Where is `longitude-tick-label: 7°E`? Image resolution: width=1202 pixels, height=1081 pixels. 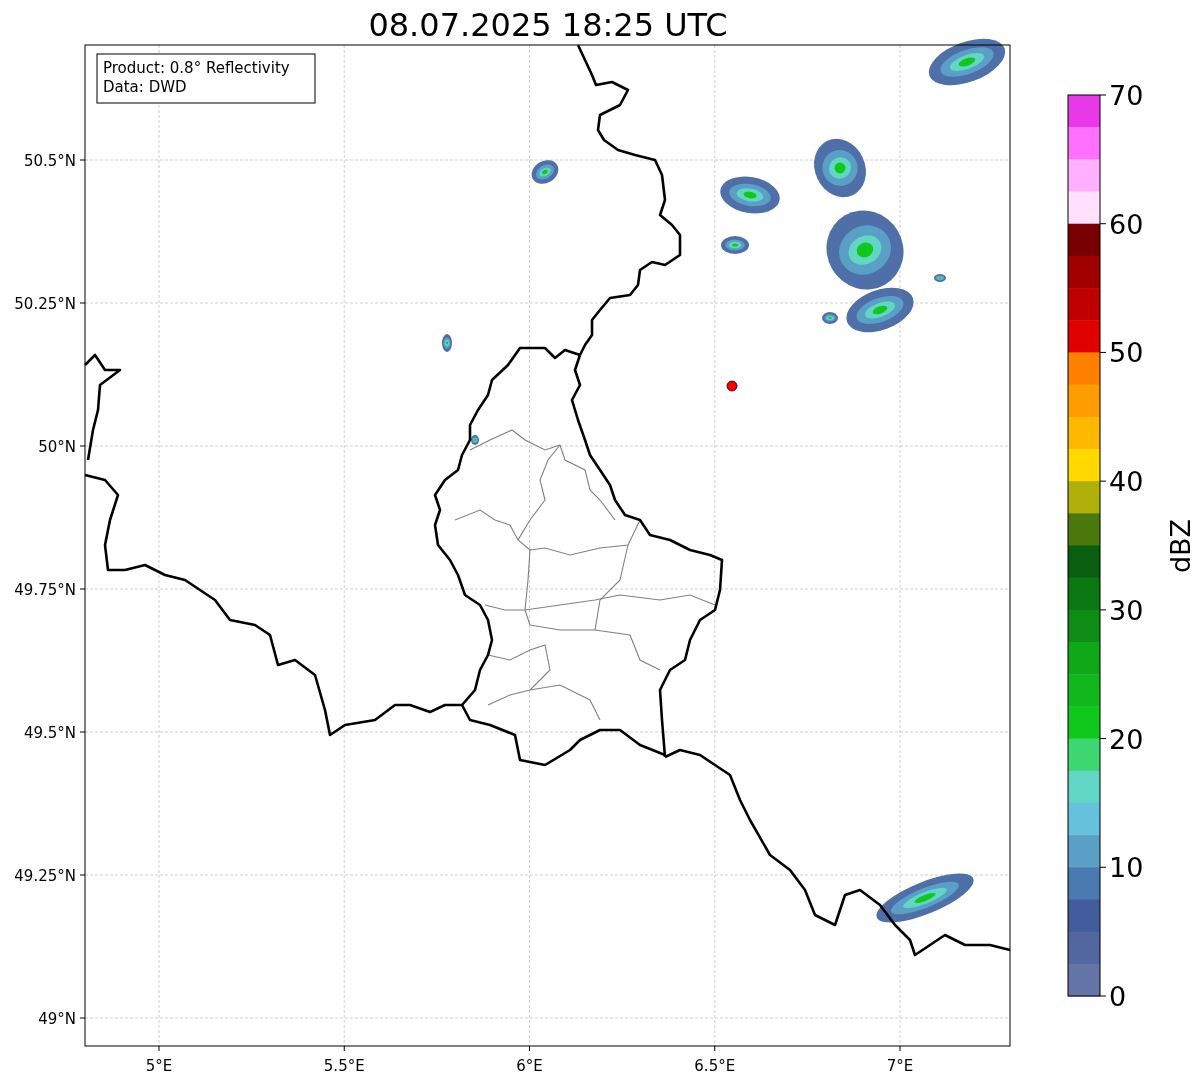
longitude-tick-label: 7°E is located at coordinates (900, 1066).